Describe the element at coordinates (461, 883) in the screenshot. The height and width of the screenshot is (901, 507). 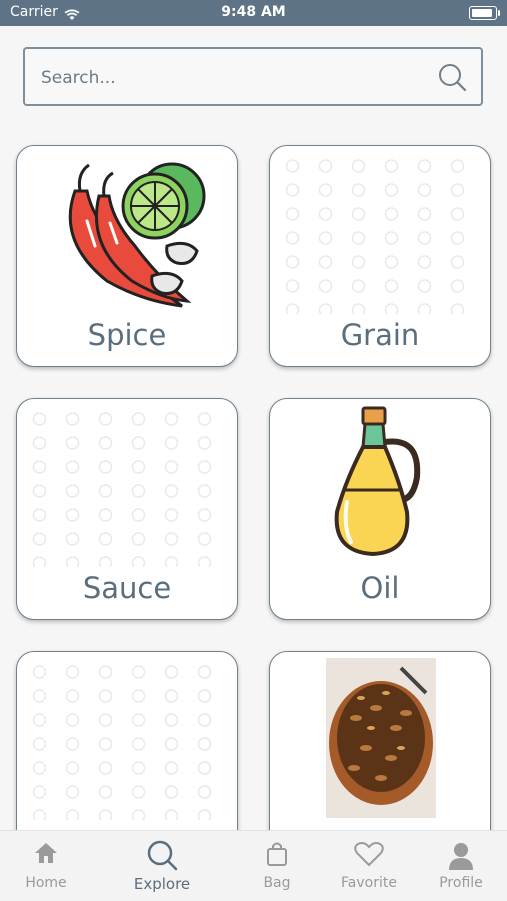
I see `tab-label: Profile` at that location.